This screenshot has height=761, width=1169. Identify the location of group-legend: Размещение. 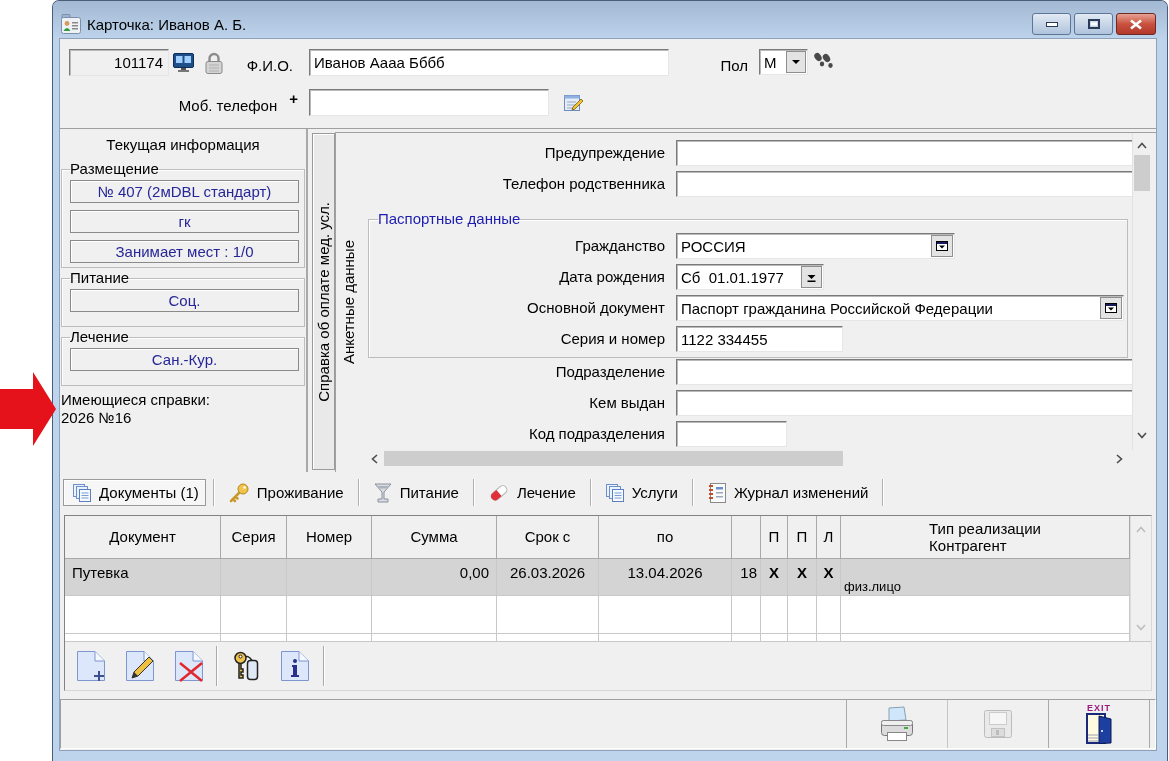
(114, 169).